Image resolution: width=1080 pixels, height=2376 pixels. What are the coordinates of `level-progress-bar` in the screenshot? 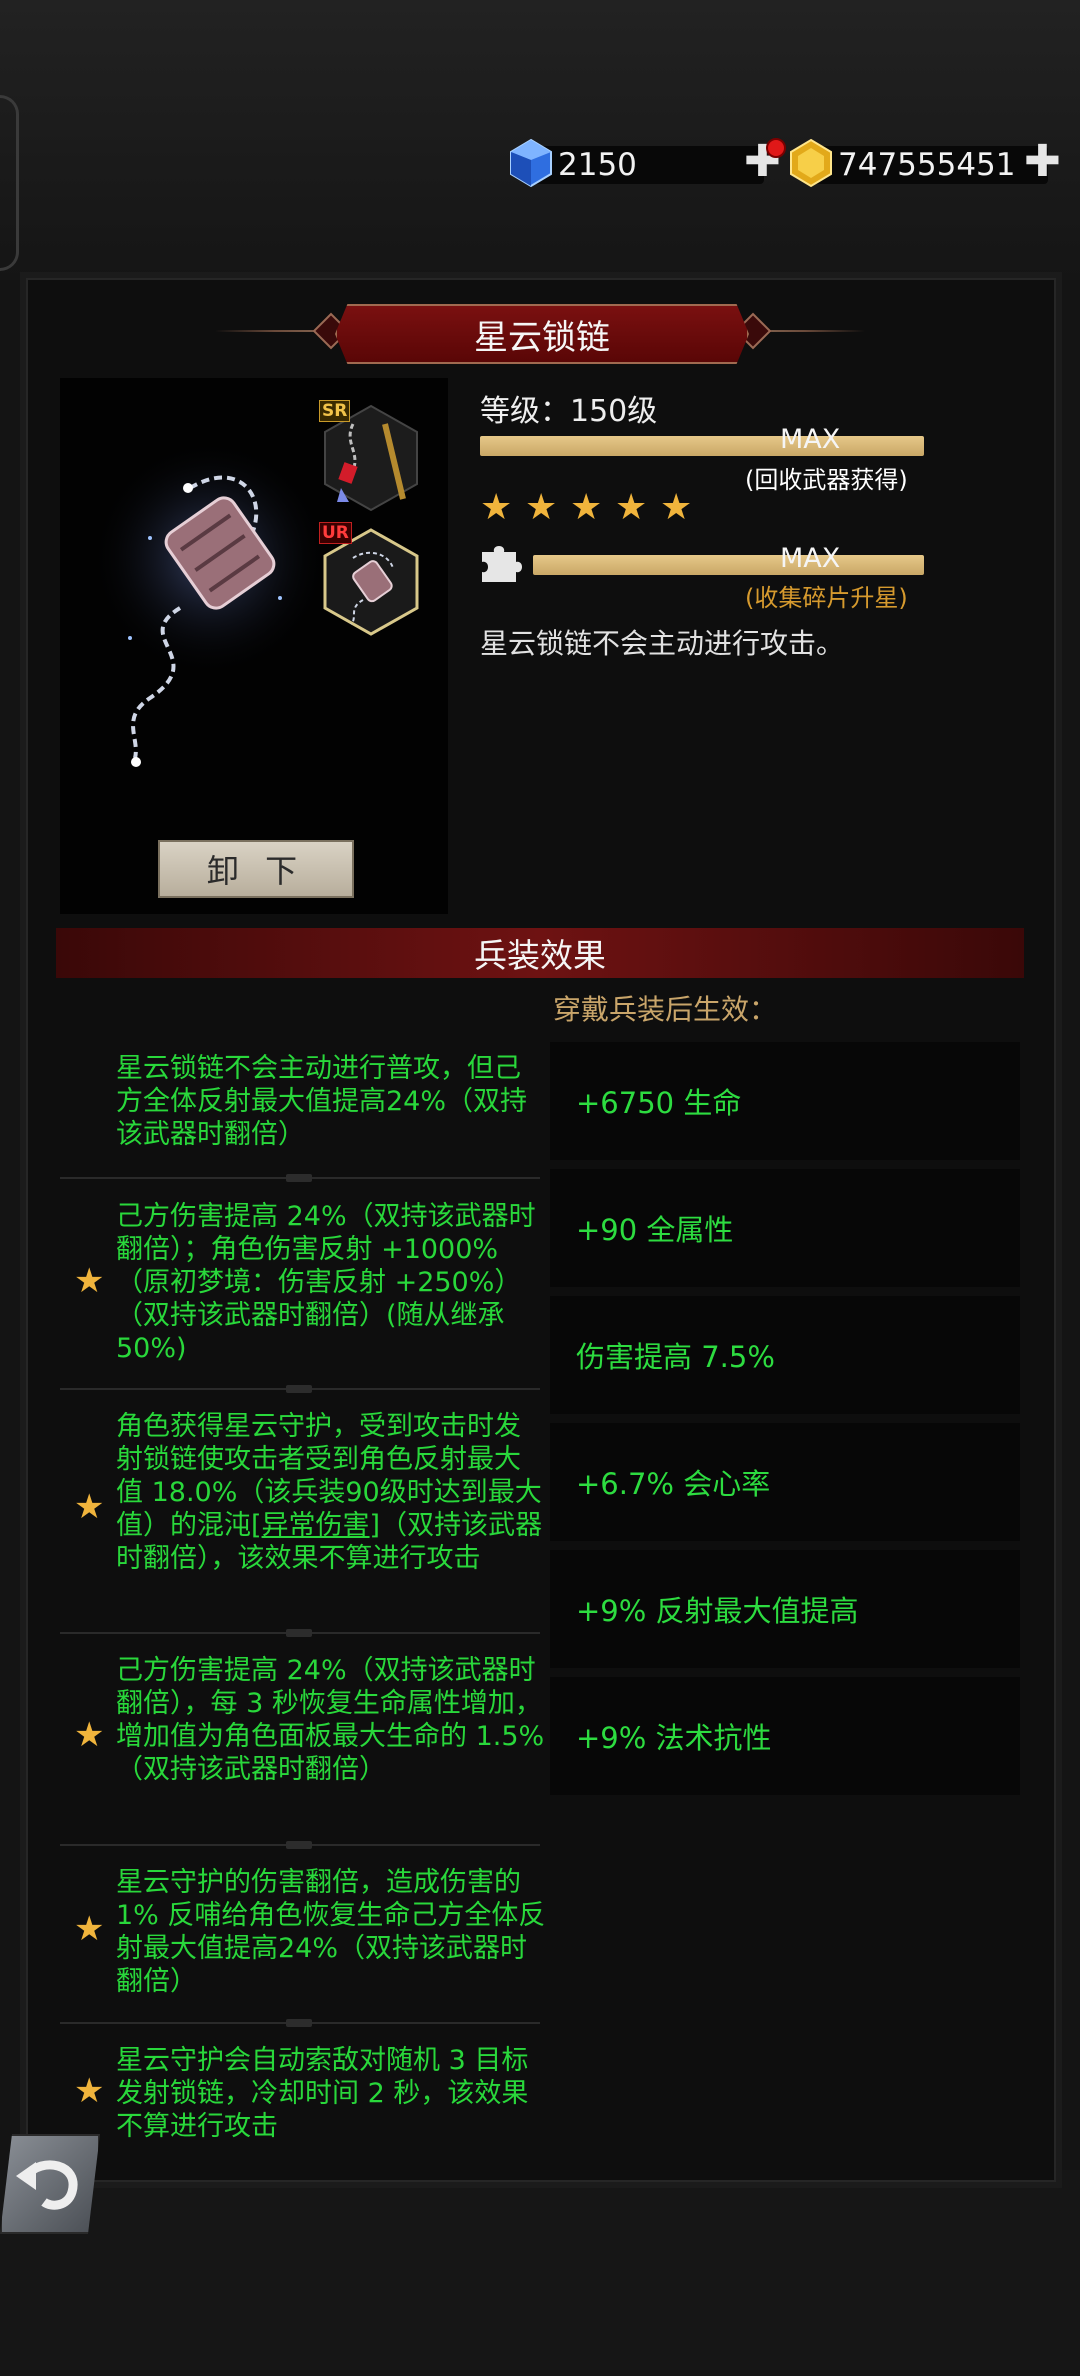 It's located at (702, 446).